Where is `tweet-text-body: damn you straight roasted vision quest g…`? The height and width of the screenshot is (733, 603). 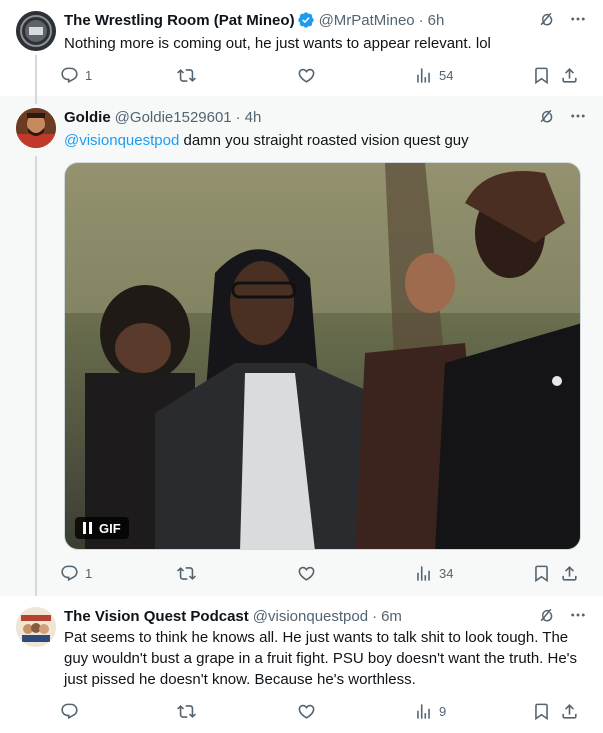 tweet-text-body: damn you straight roasted vision quest g… is located at coordinates (324, 140).